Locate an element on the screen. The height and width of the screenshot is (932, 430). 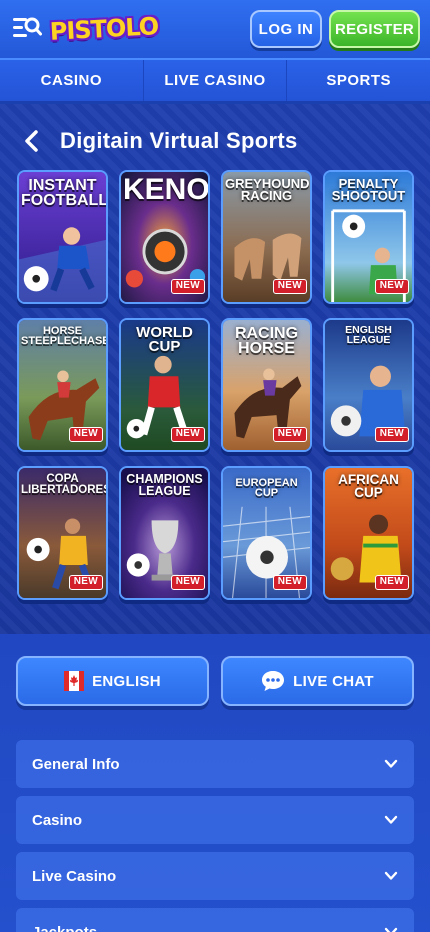
accordion-live-casino: Live Casino is located at coordinates (215, 876).